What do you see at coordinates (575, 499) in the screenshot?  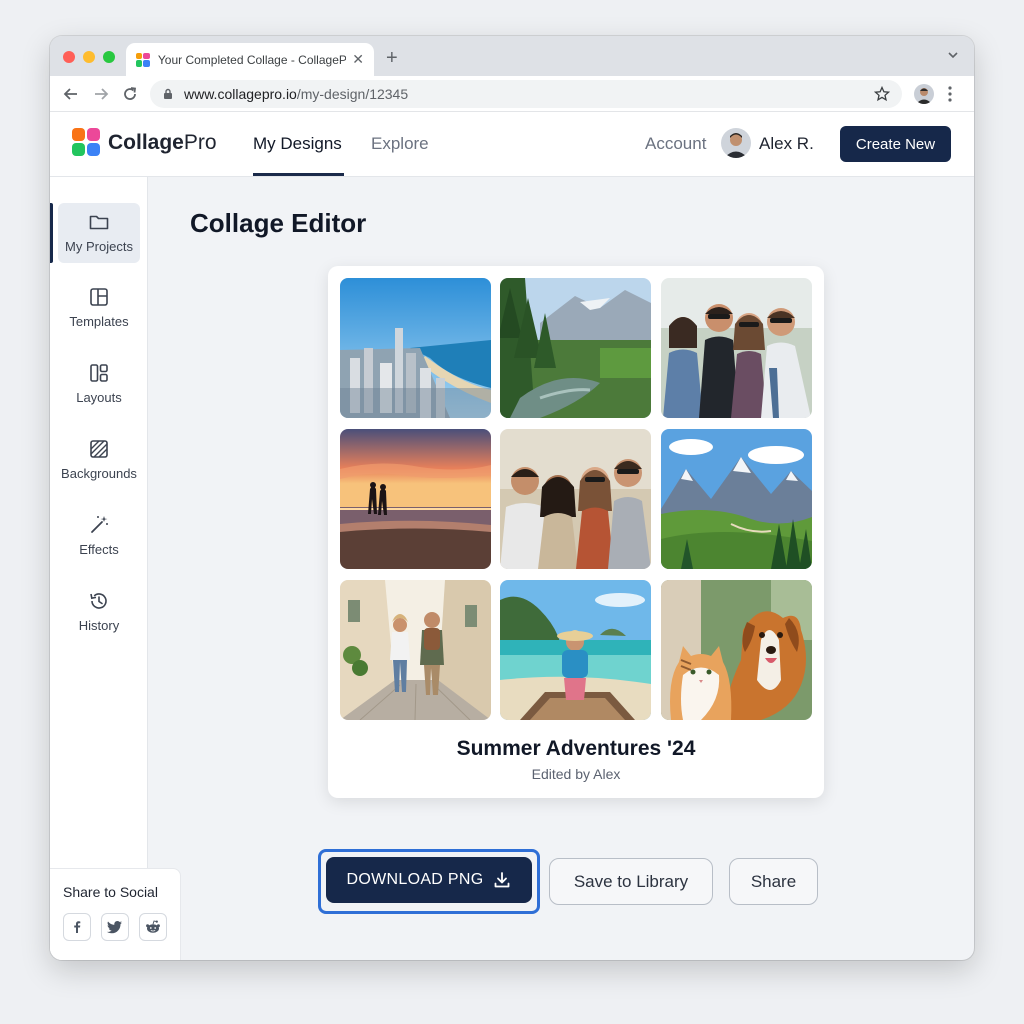 I see `friends-laughing-photo` at bounding box center [575, 499].